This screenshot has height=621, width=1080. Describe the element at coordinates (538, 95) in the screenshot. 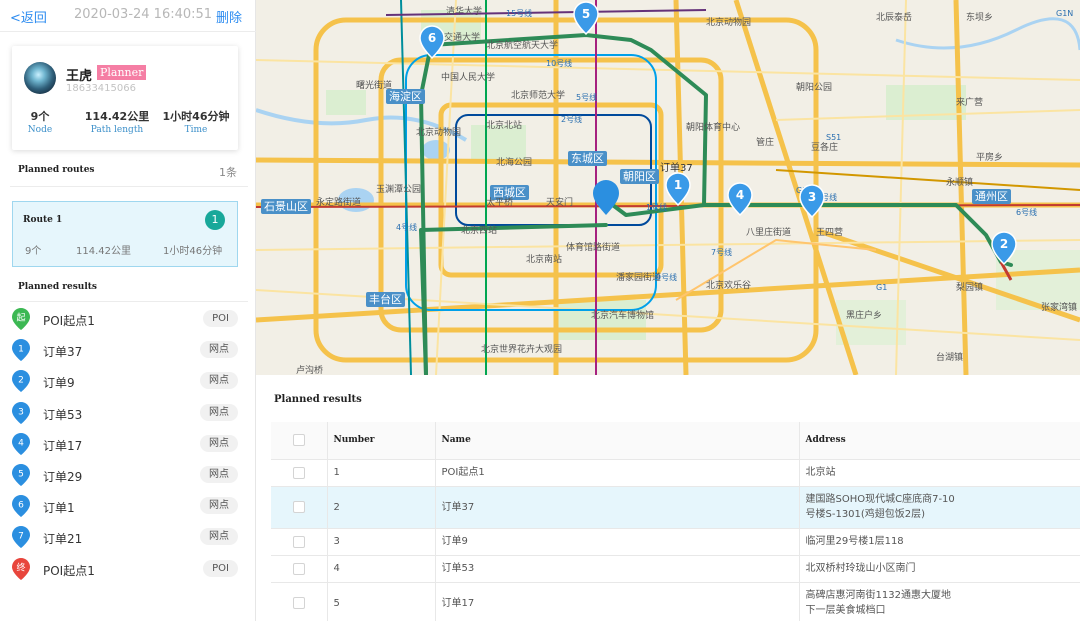

I see `place-label: 北京师范大学` at that location.